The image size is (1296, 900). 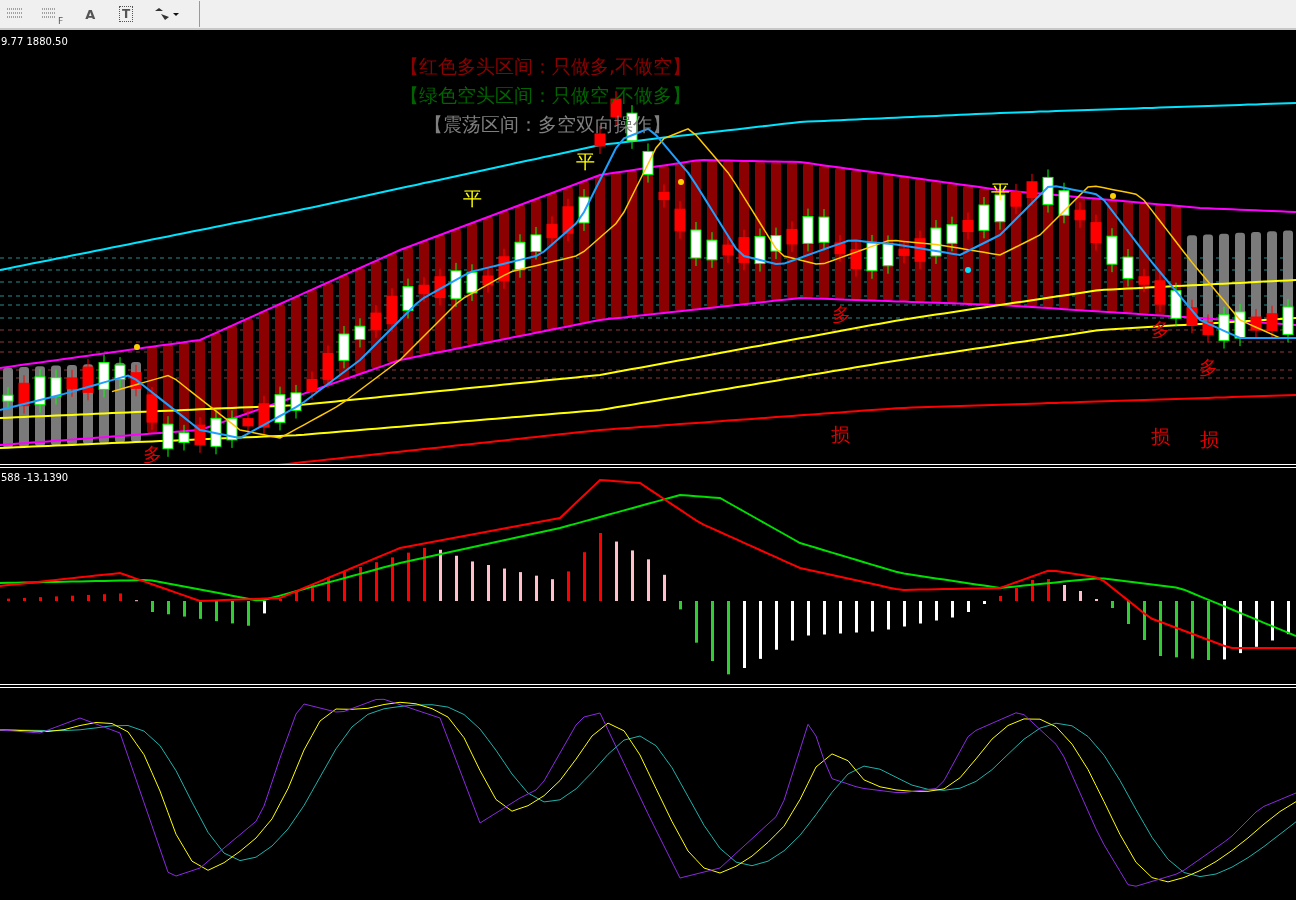 What do you see at coordinates (34, 41) in the screenshot?
I see `price-readout: 9.77 1880.50` at bounding box center [34, 41].